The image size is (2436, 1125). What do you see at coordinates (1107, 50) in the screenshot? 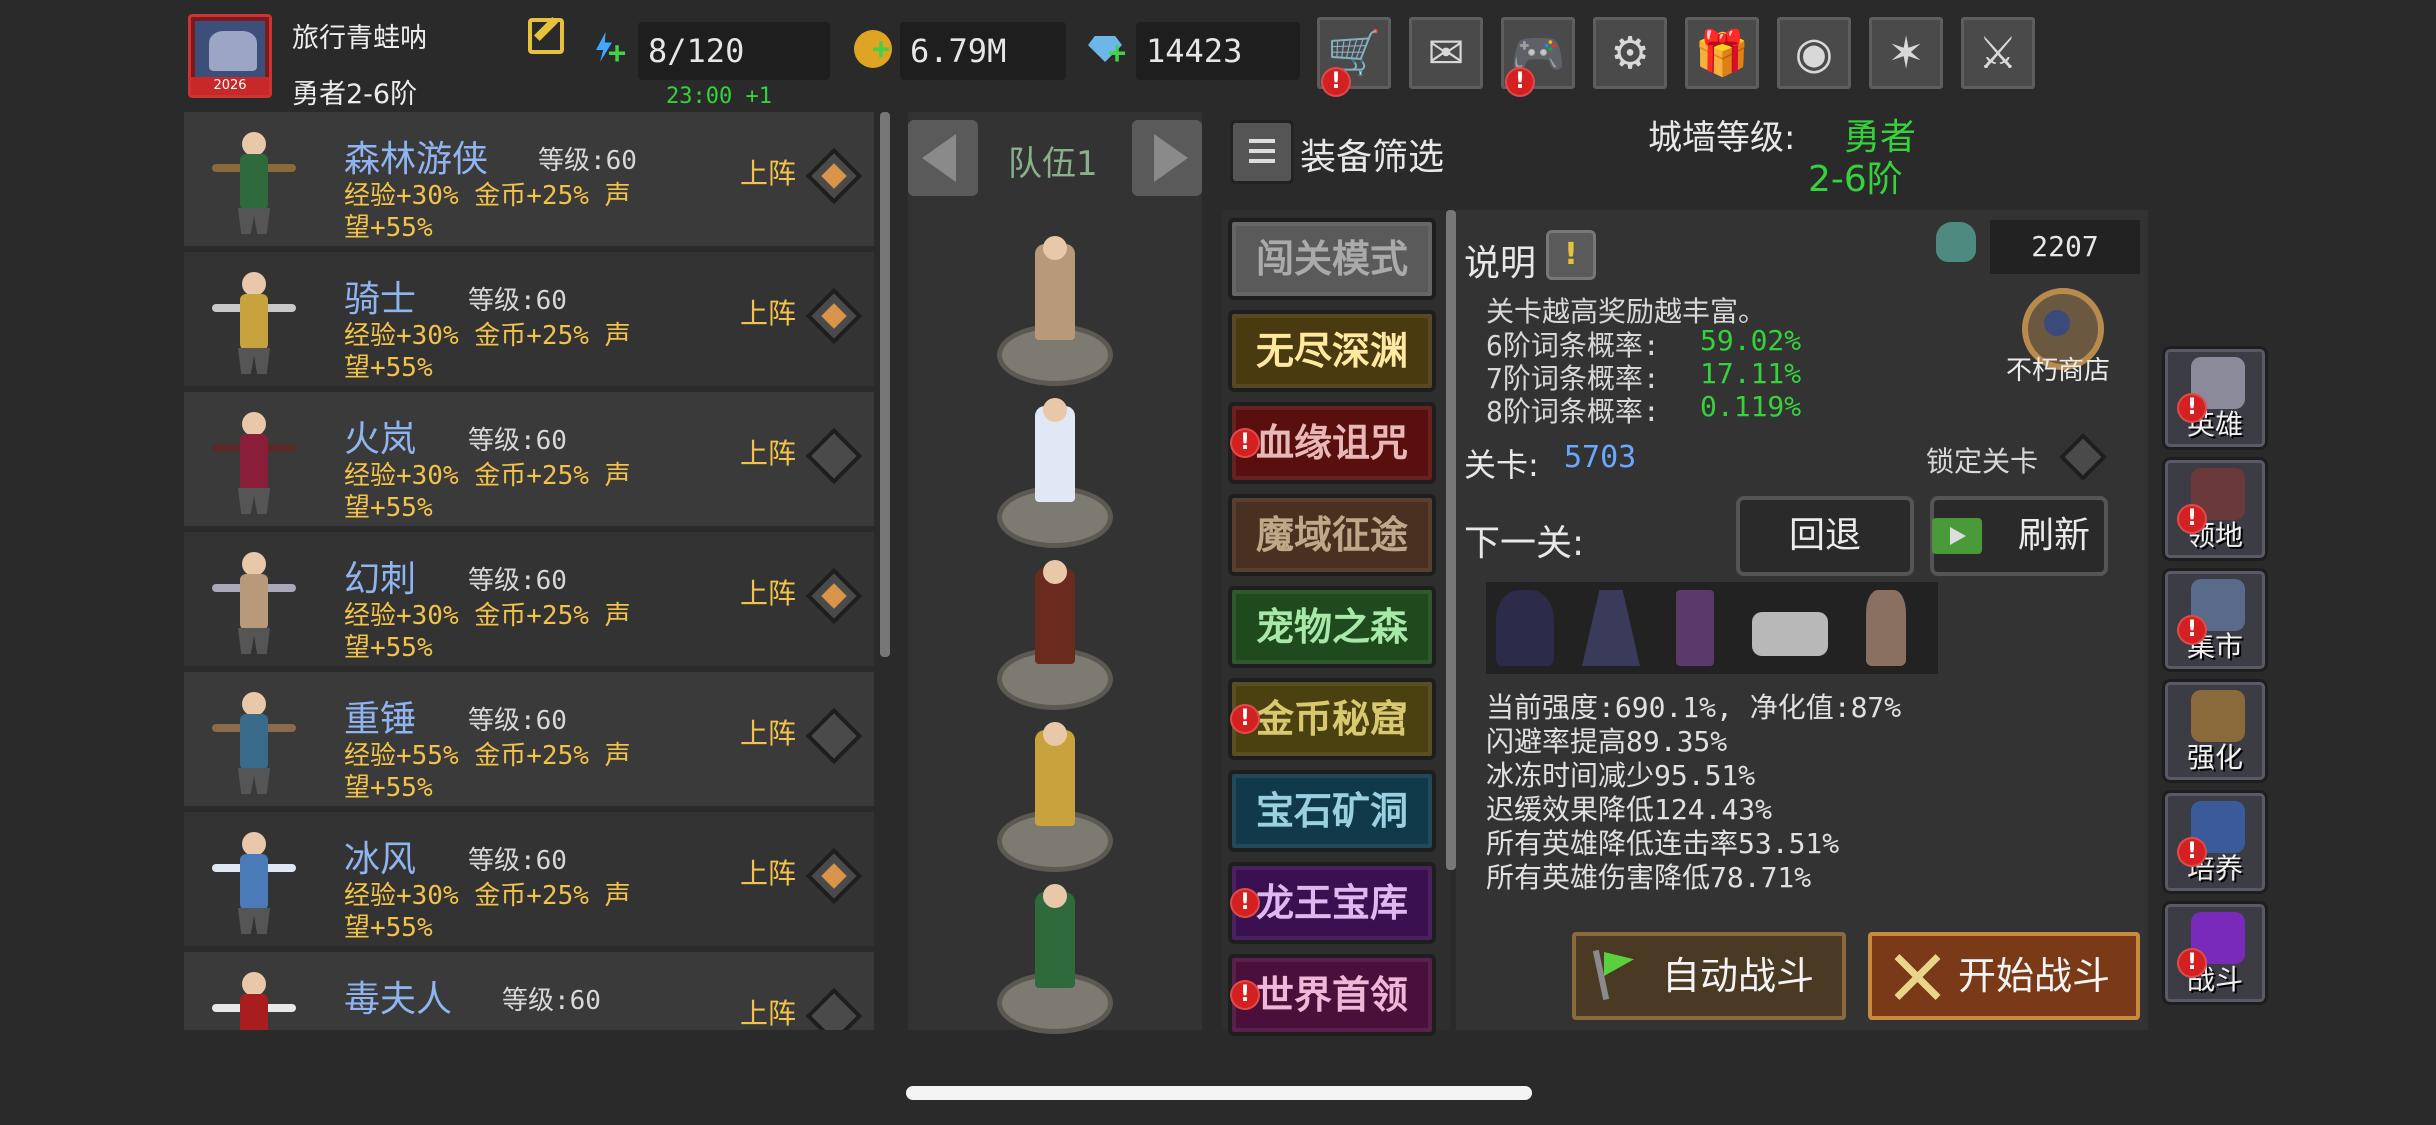
I see `gem-add-icon` at bounding box center [1107, 50].